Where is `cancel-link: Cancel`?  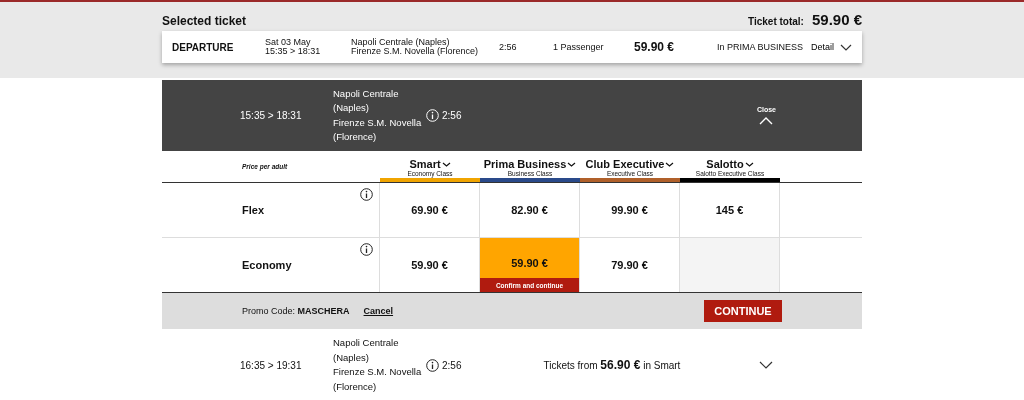 cancel-link: Cancel is located at coordinates (378, 311).